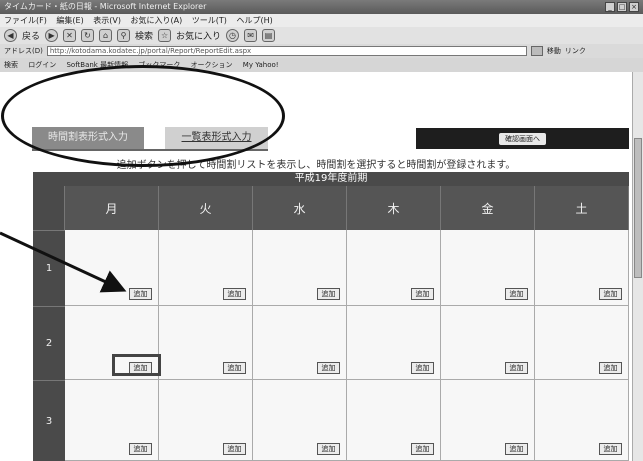 Image resolution: width=643 pixels, height=461 pixels. What do you see at coordinates (233, 35) in the screenshot?
I see `history-icon: ◷` at bounding box center [233, 35].